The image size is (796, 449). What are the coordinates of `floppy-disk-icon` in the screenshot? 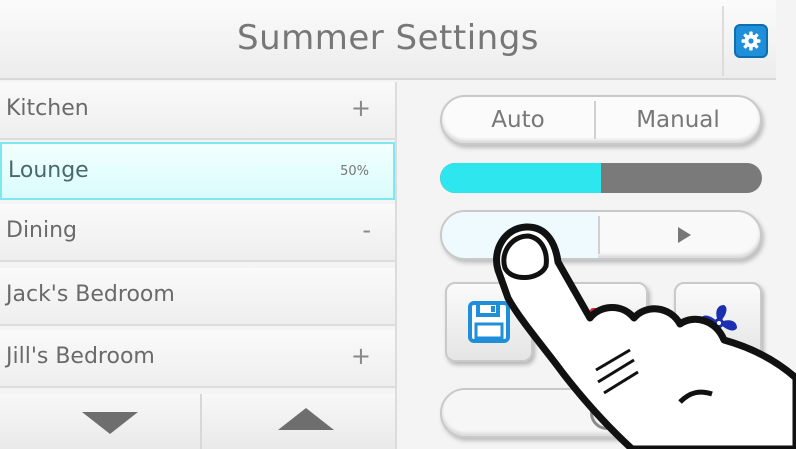 It's located at (489, 322).